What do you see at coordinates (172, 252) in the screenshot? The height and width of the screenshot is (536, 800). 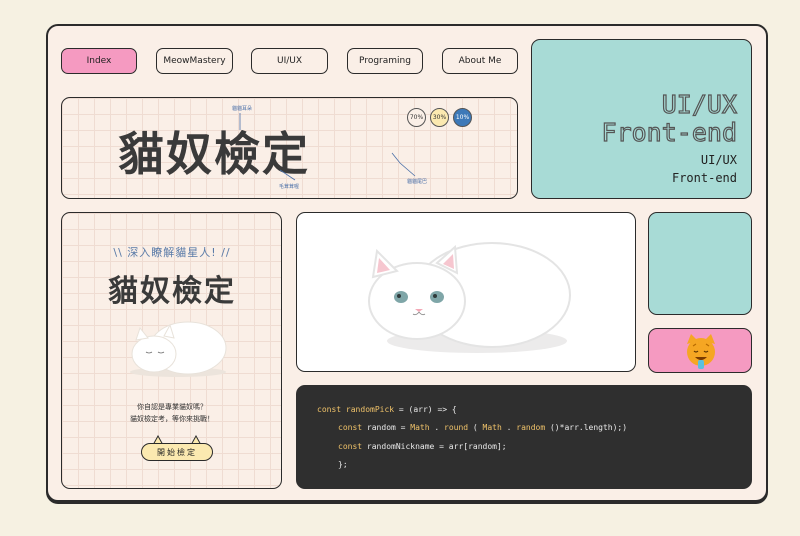 I see `card-subtitle: \\ 深入瞭解貓星人! //` at bounding box center [172, 252].